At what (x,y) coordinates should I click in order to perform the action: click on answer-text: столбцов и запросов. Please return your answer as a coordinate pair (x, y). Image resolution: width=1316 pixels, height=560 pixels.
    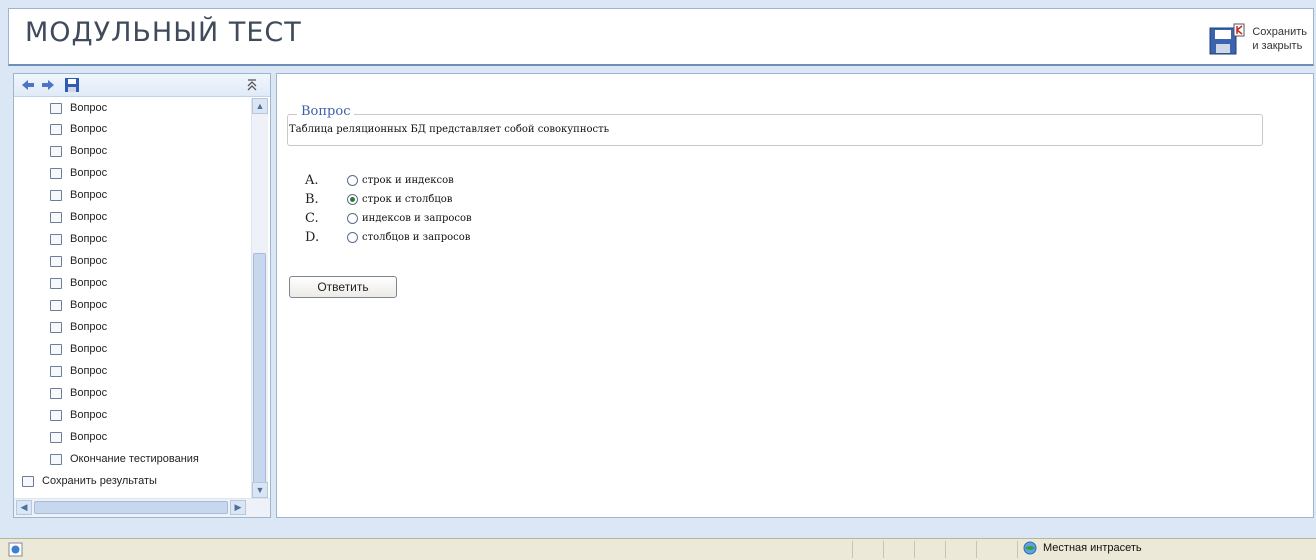
    Looking at the image, I should click on (416, 237).